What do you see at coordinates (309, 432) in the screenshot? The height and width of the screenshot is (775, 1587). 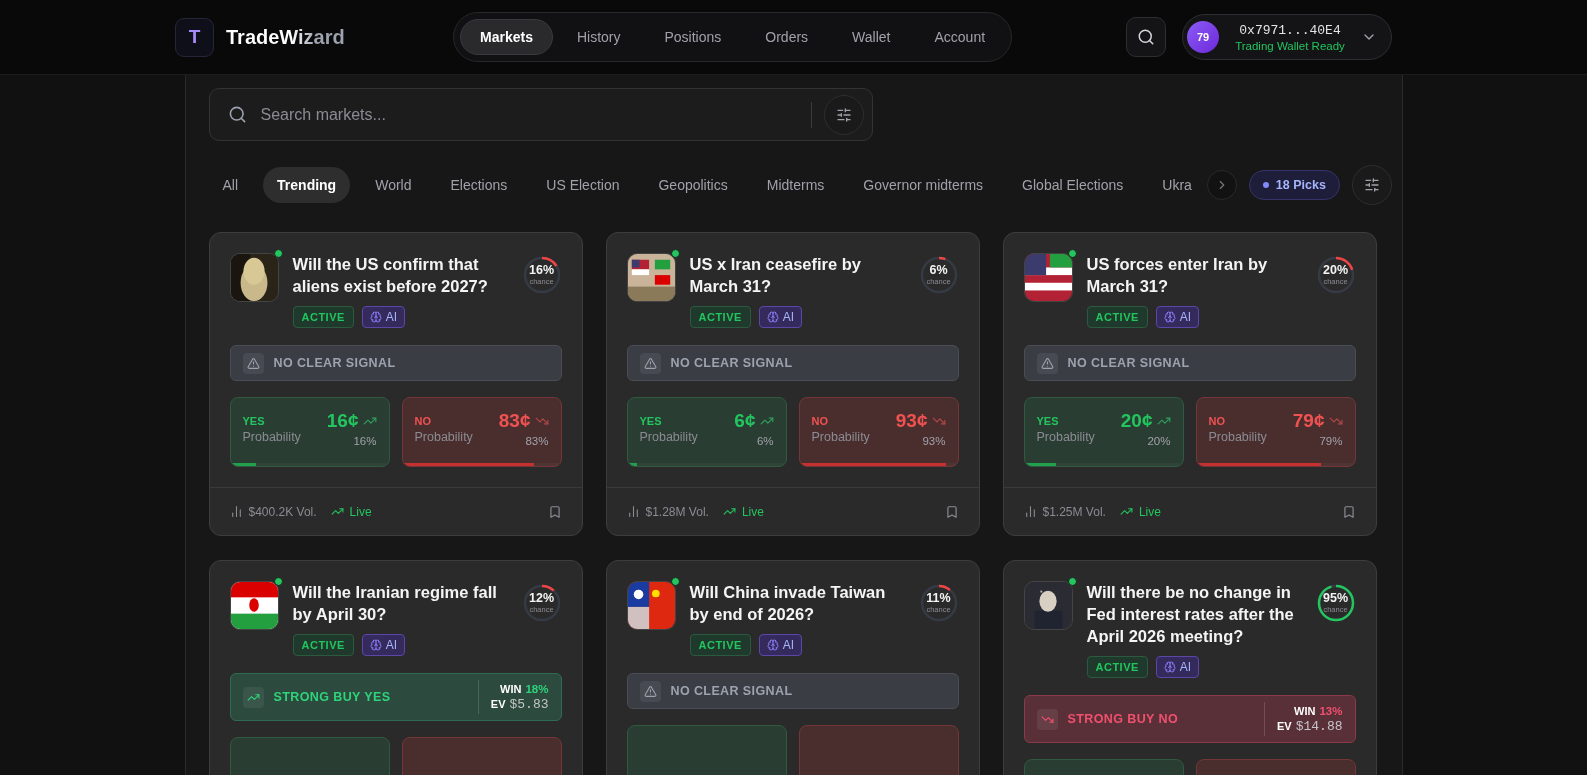 I see `yes-price-box: YES Probability 16¢ 16%` at bounding box center [309, 432].